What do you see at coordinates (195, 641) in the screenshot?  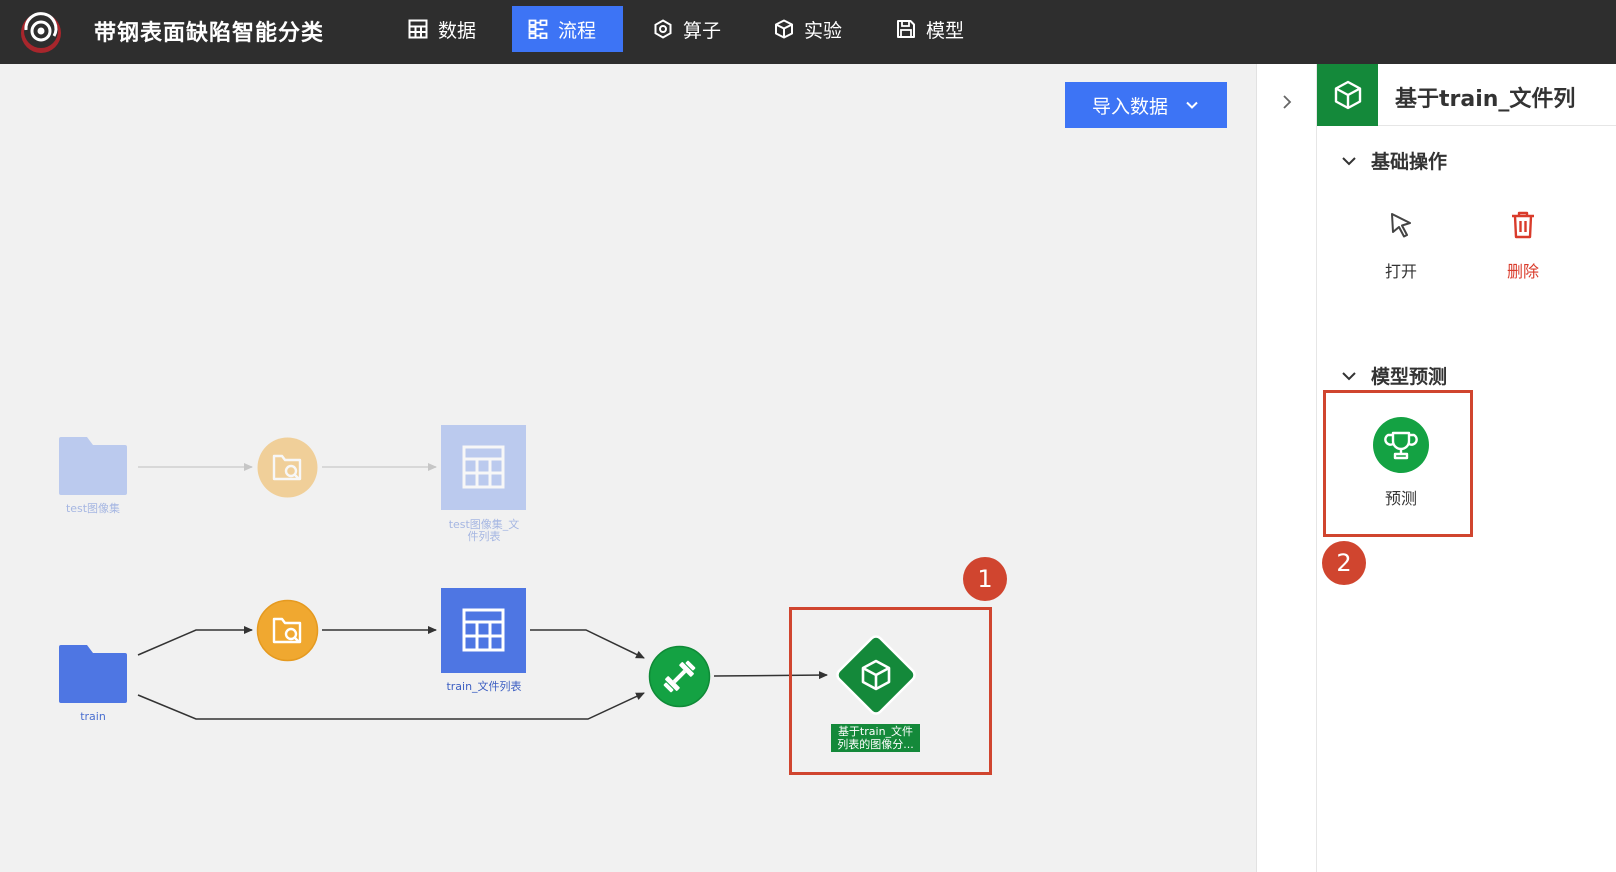 I see `edge-train-folder-to-scan` at bounding box center [195, 641].